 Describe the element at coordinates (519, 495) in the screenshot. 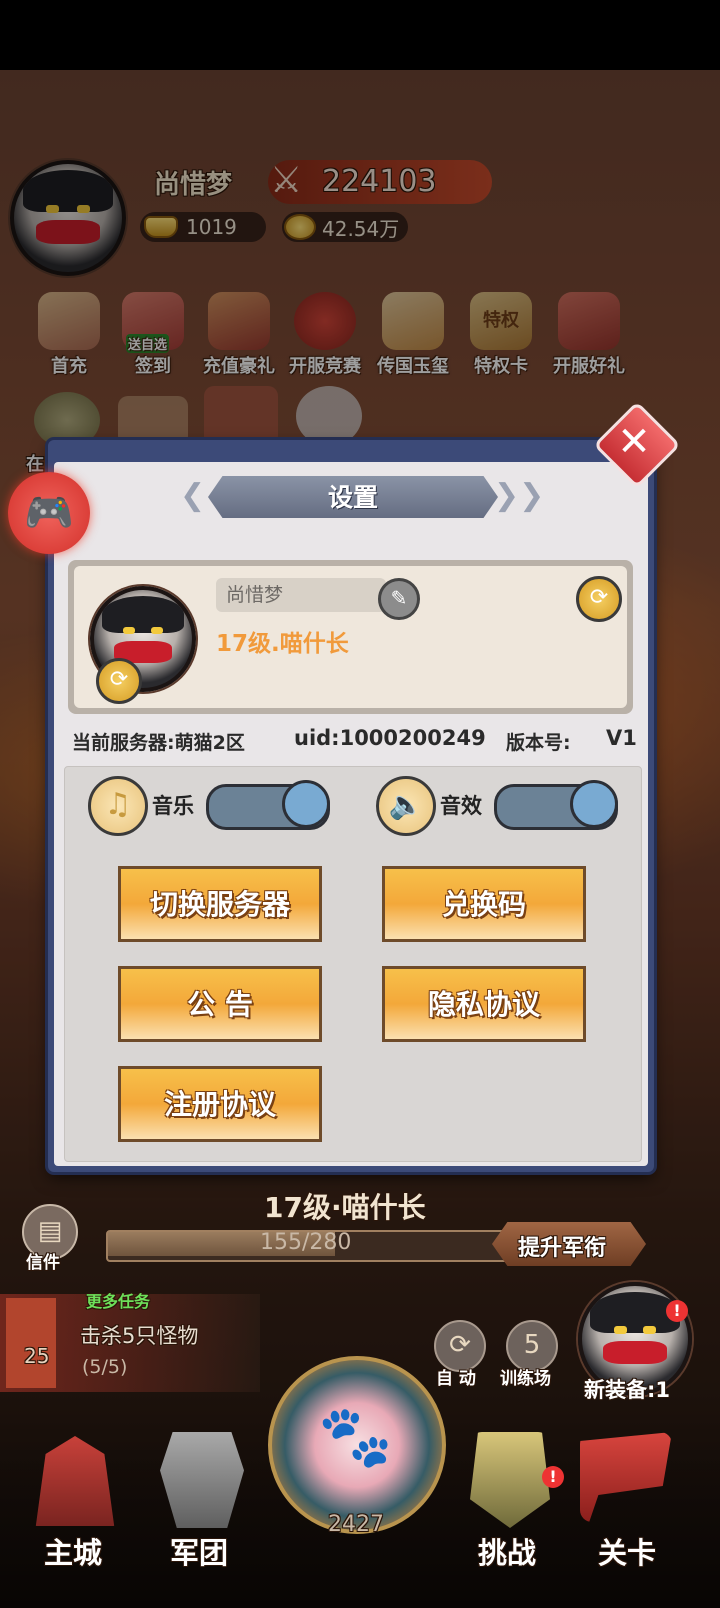

I see `title-right-ornament: ❯❯` at that location.